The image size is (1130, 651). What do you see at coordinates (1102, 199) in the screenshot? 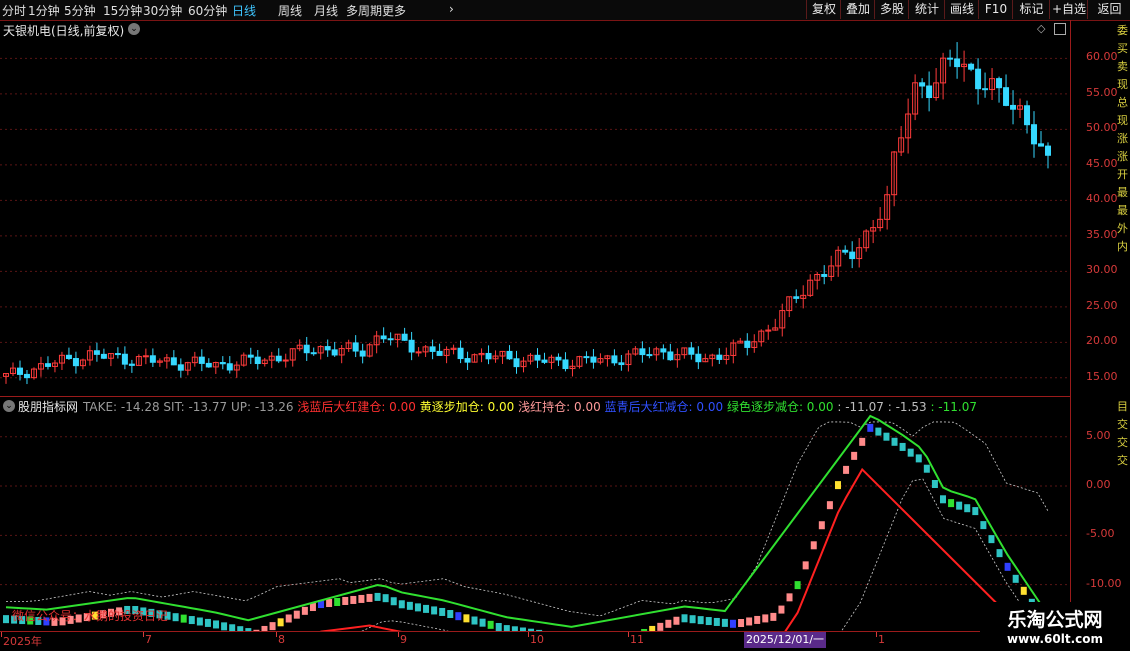
I see `price-tick-label: 40.00` at bounding box center [1102, 199].